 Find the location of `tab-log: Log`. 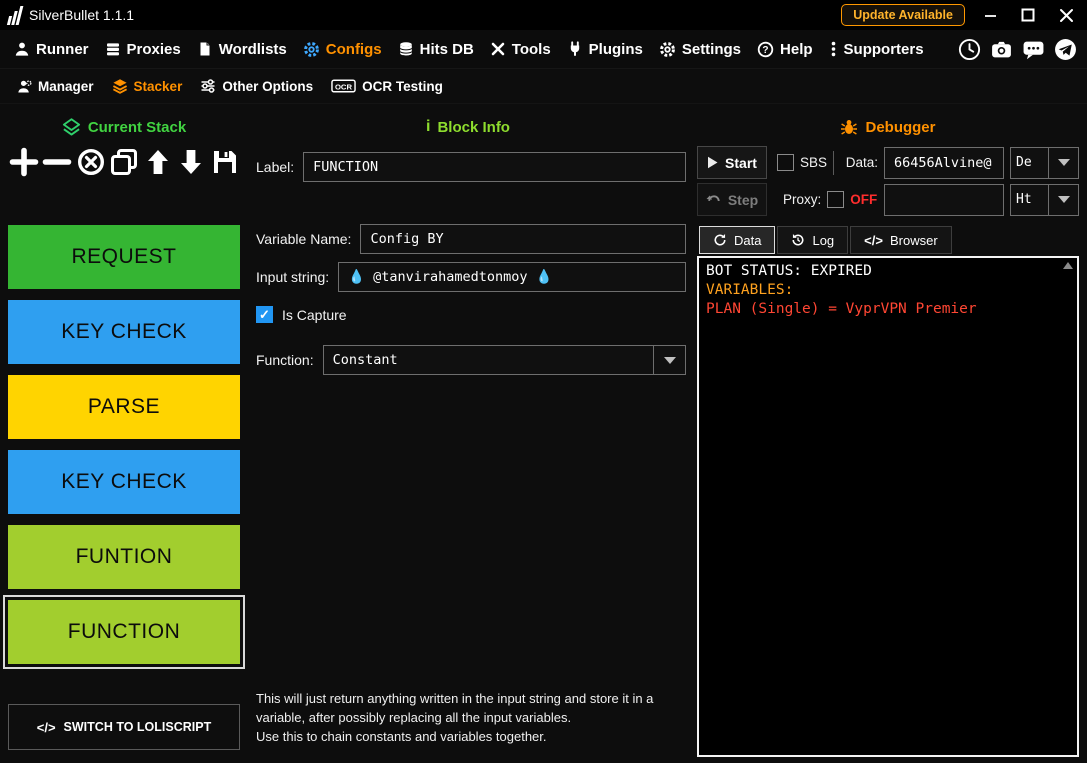

tab-log: Log is located at coordinates (813, 240).